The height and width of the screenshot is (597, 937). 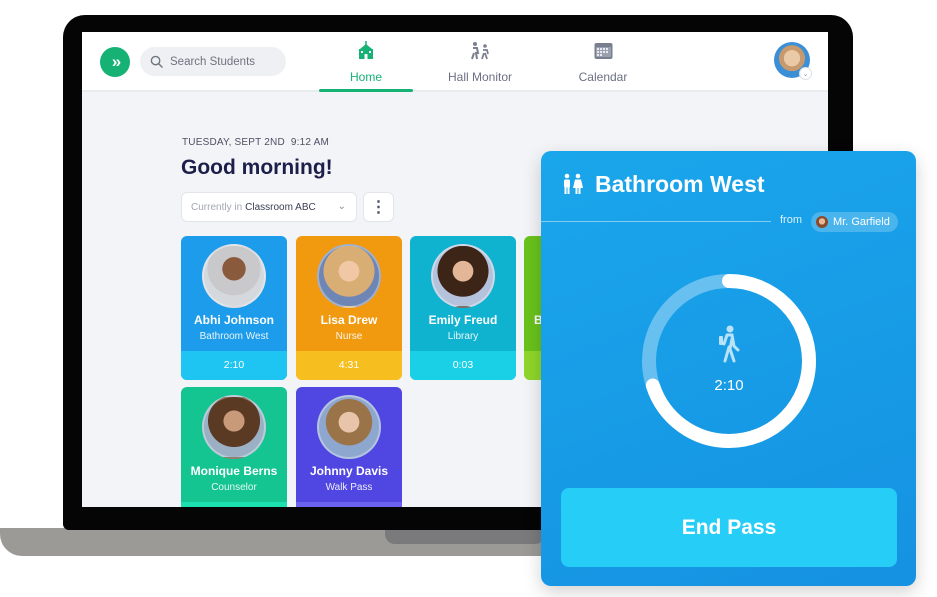 I want to click on student-destination: Bathroom West, so click(x=234, y=336).